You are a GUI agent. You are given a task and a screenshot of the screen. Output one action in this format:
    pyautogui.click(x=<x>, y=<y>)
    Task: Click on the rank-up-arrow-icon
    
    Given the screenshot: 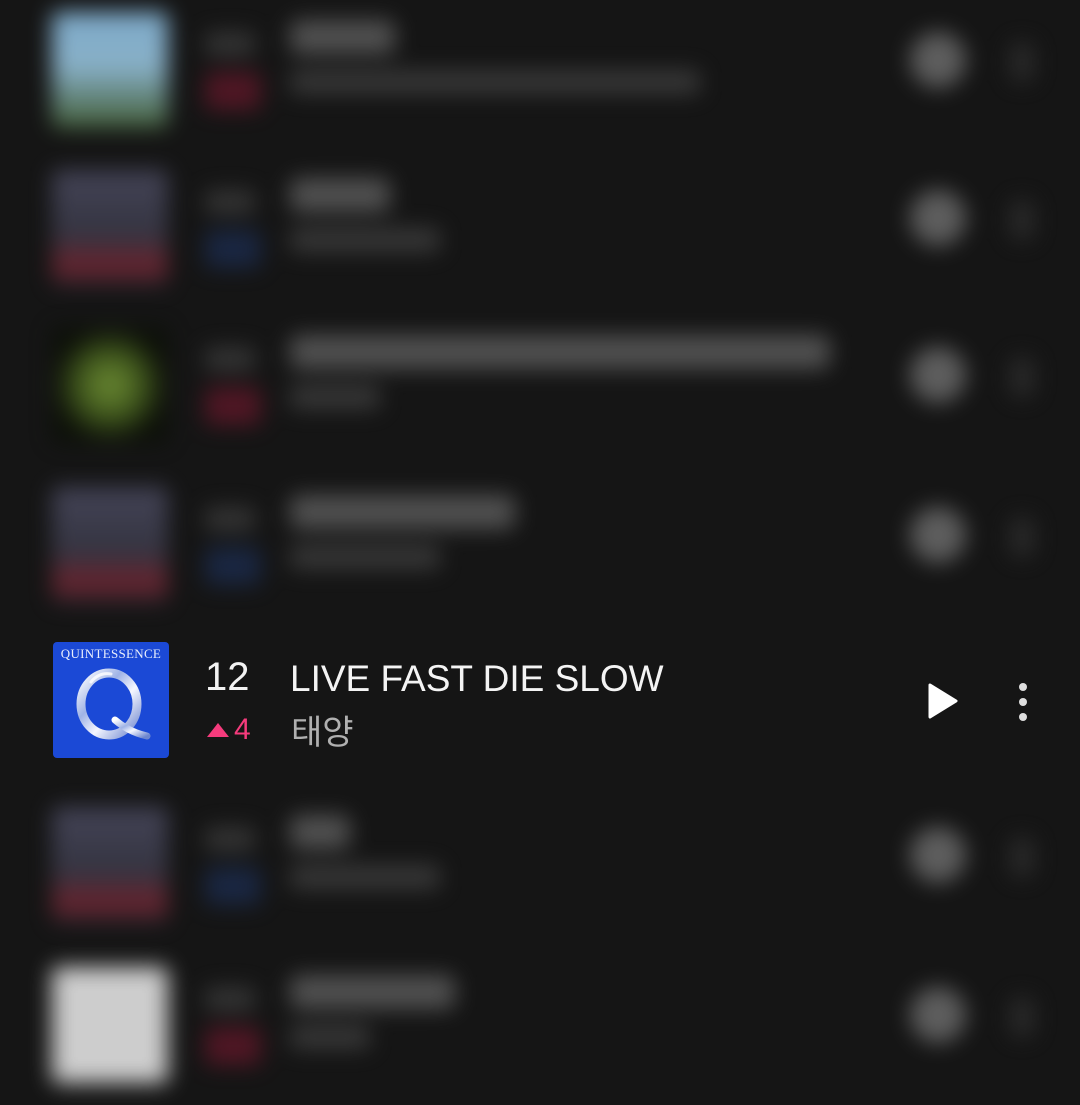 What is the action you would take?
    pyautogui.click(x=218, y=730)
    